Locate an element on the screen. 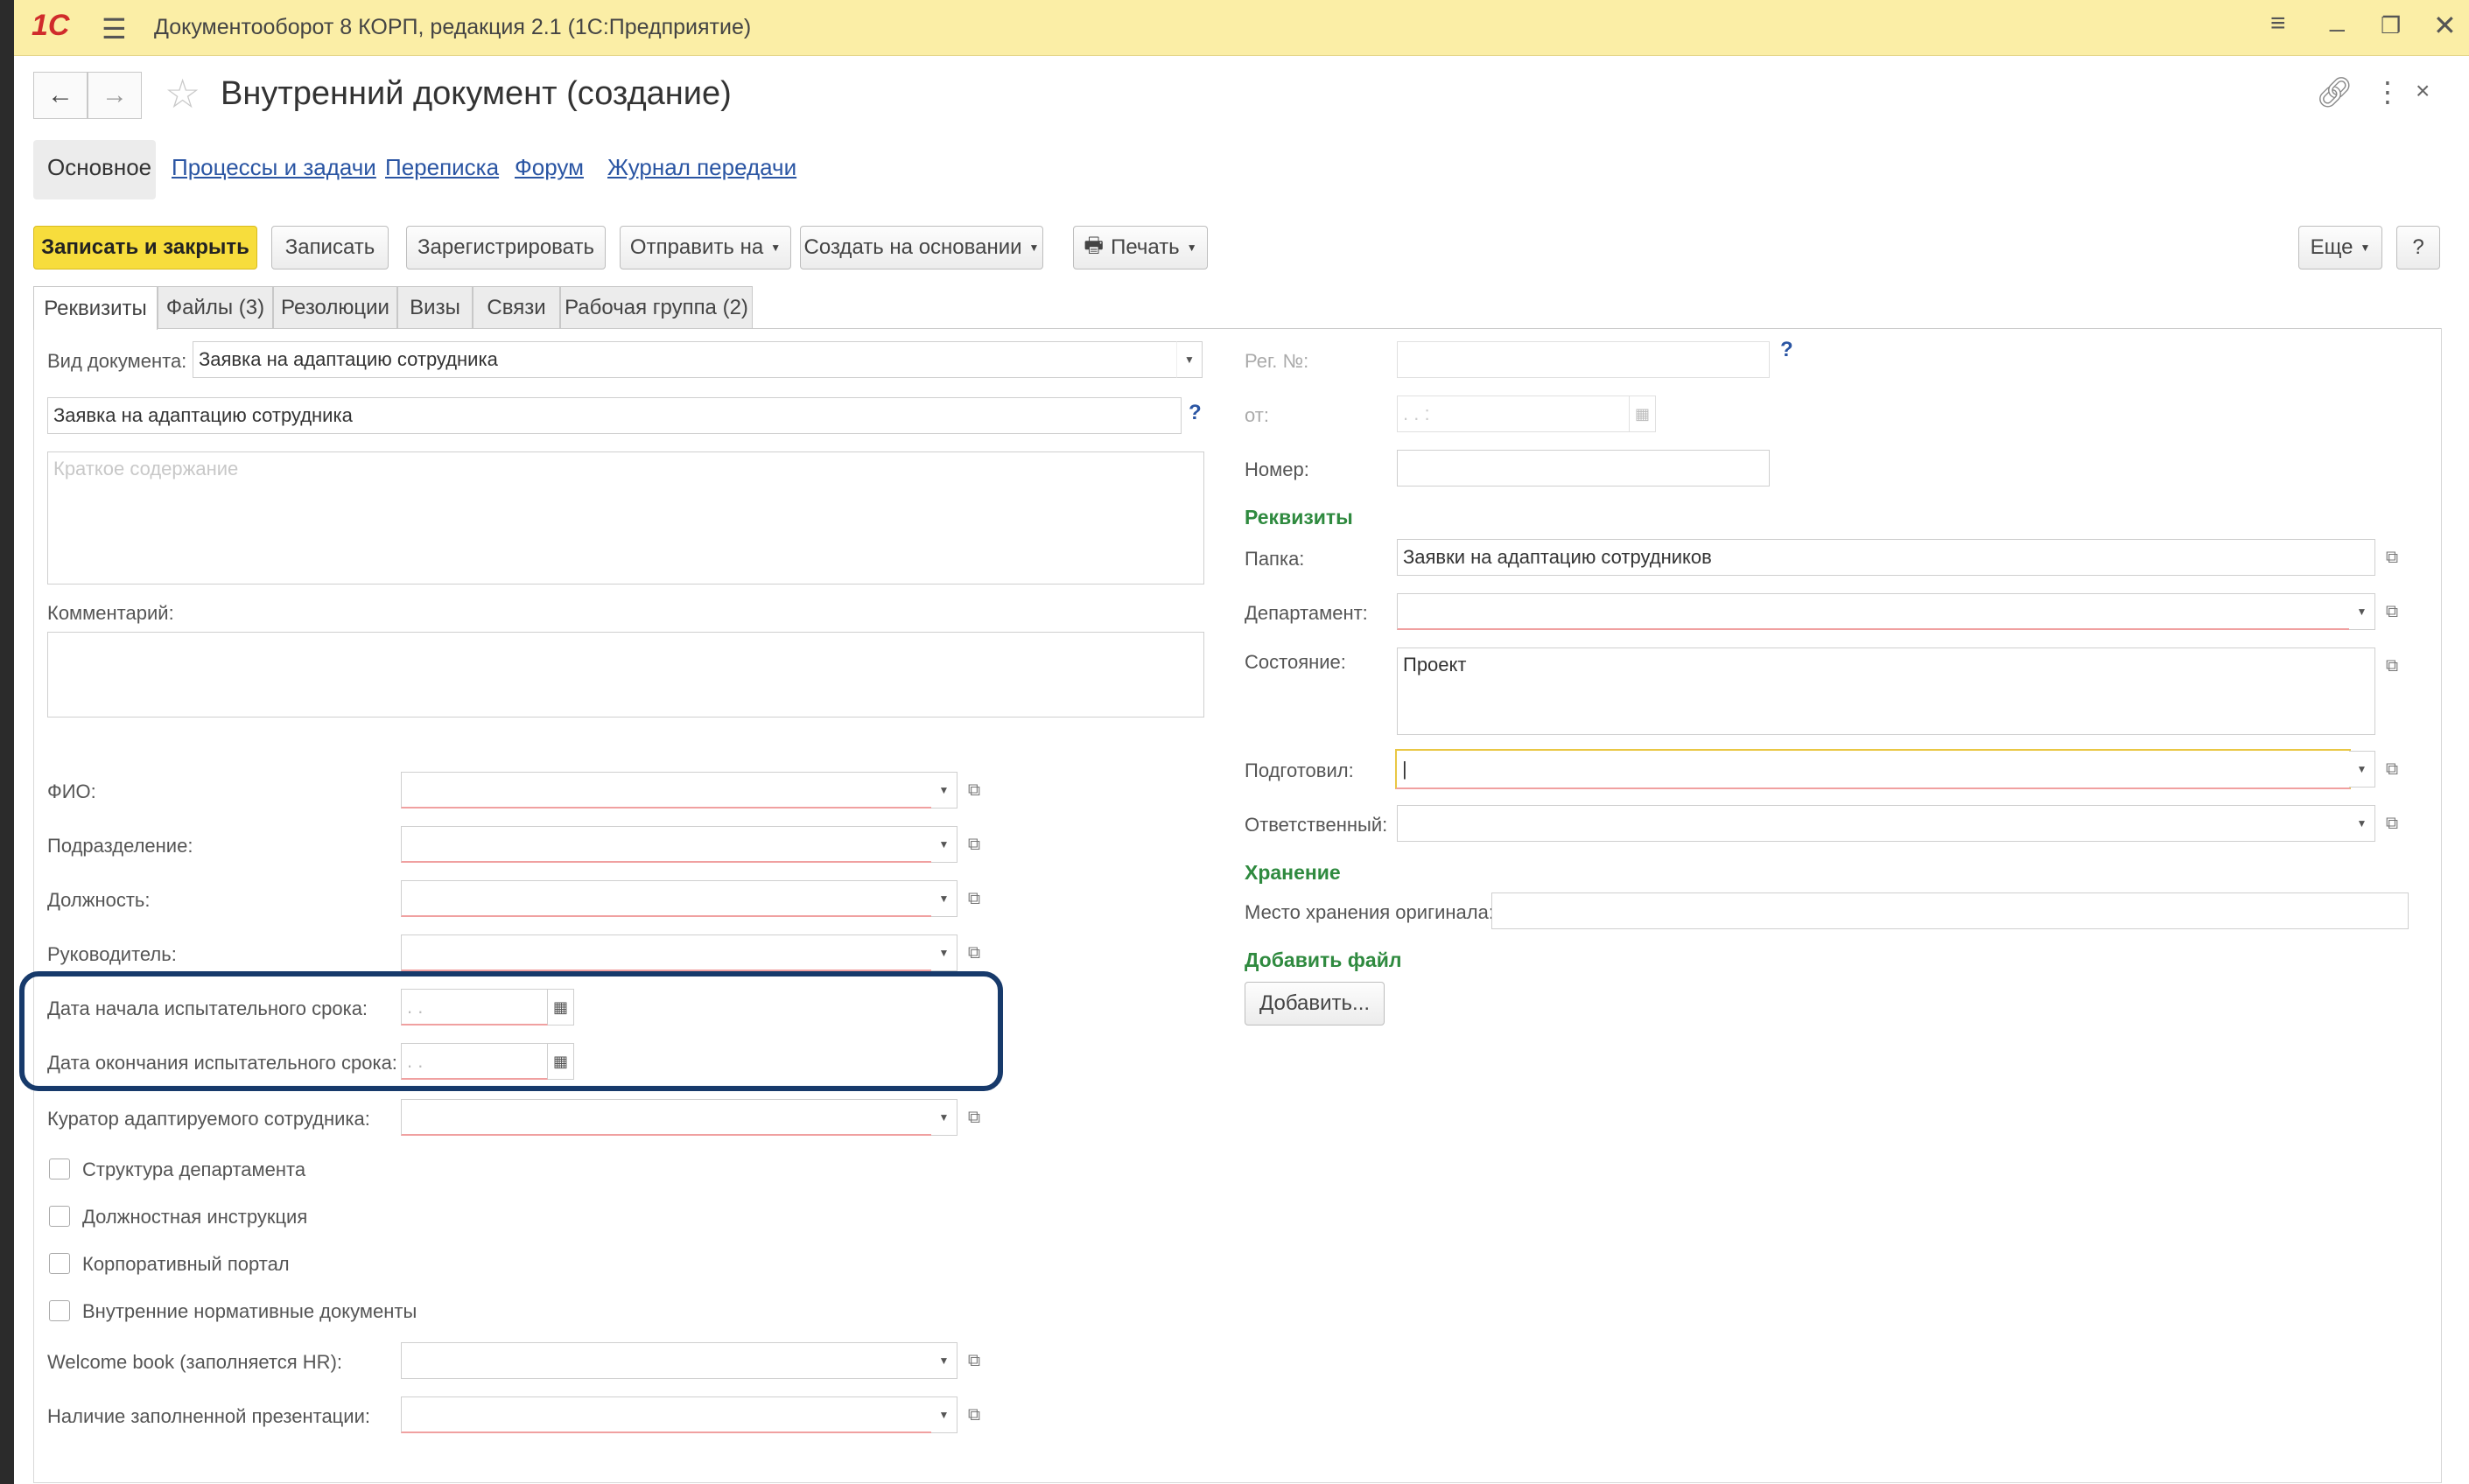 The height and width of the screenshot is (1484, 2469). comment-area is located at coordinates (625, 675).